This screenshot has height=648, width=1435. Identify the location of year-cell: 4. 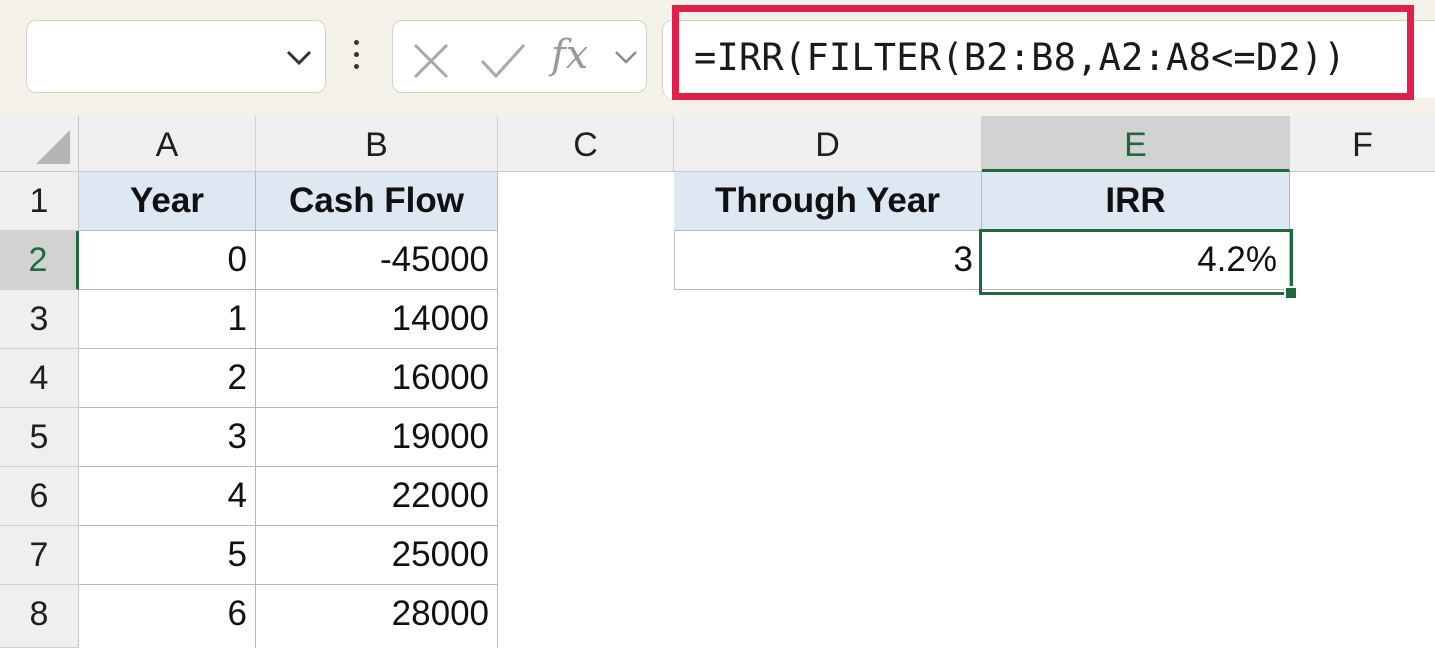
(167, 496).